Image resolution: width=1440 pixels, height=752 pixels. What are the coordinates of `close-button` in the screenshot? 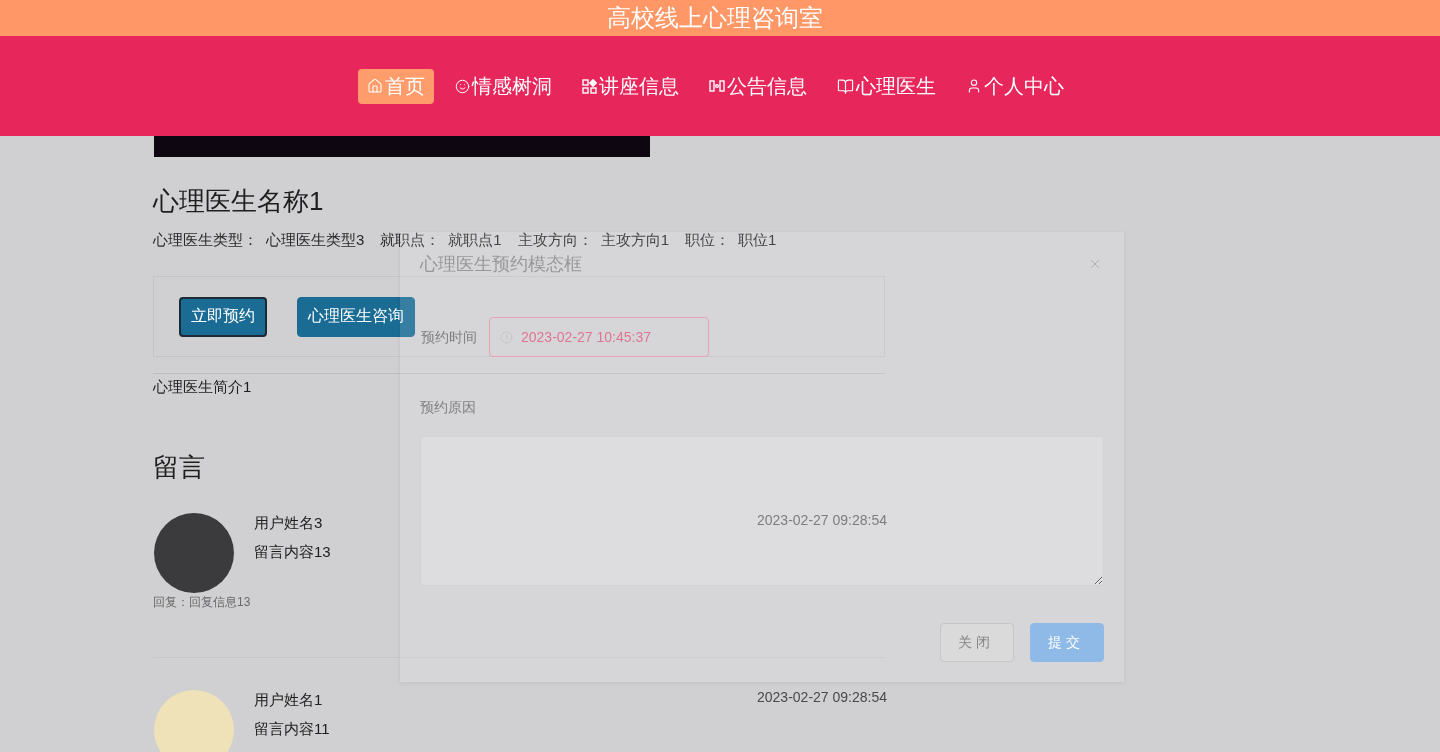 It's located at (1095, 264).